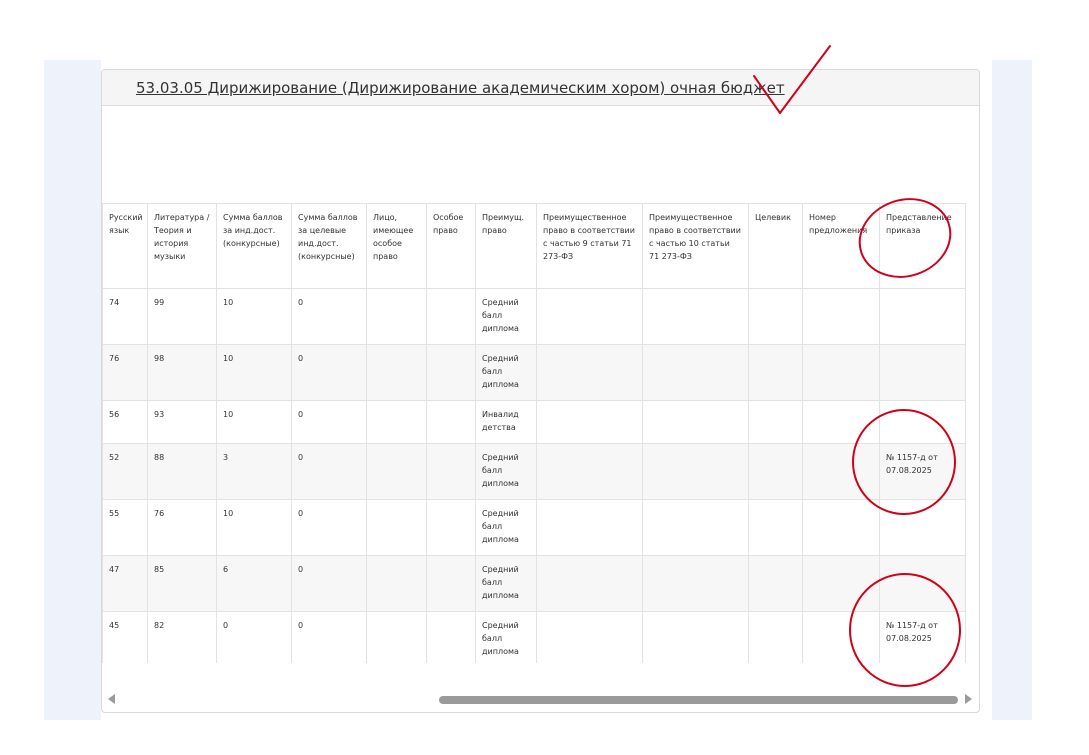 This screenshot has width=1089, height=755. Describe the element at coordinates (254, 471) in the screenshot. I see `cell-ind-points: 3` at that location.